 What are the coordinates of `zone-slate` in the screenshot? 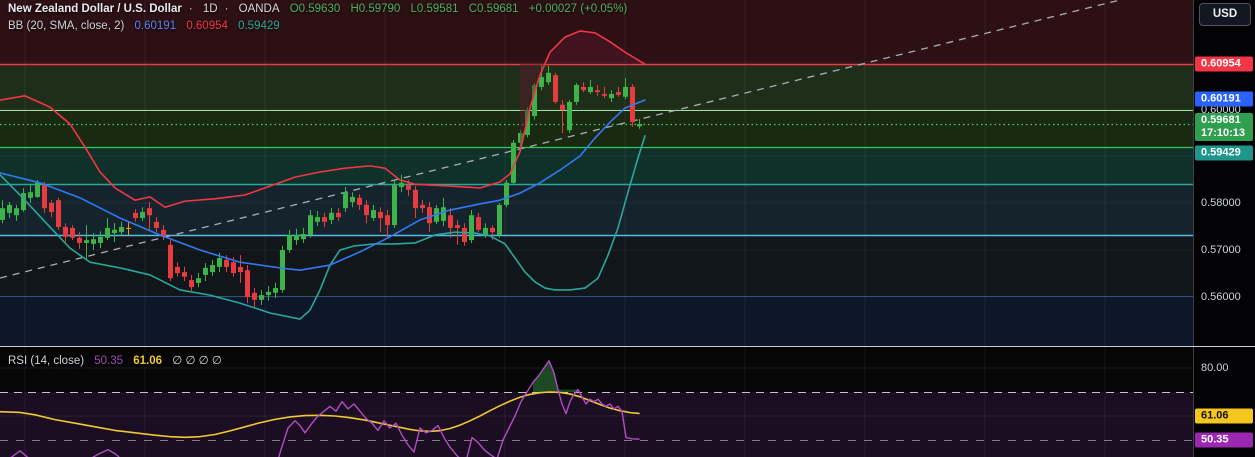 It's located at (596, 209).